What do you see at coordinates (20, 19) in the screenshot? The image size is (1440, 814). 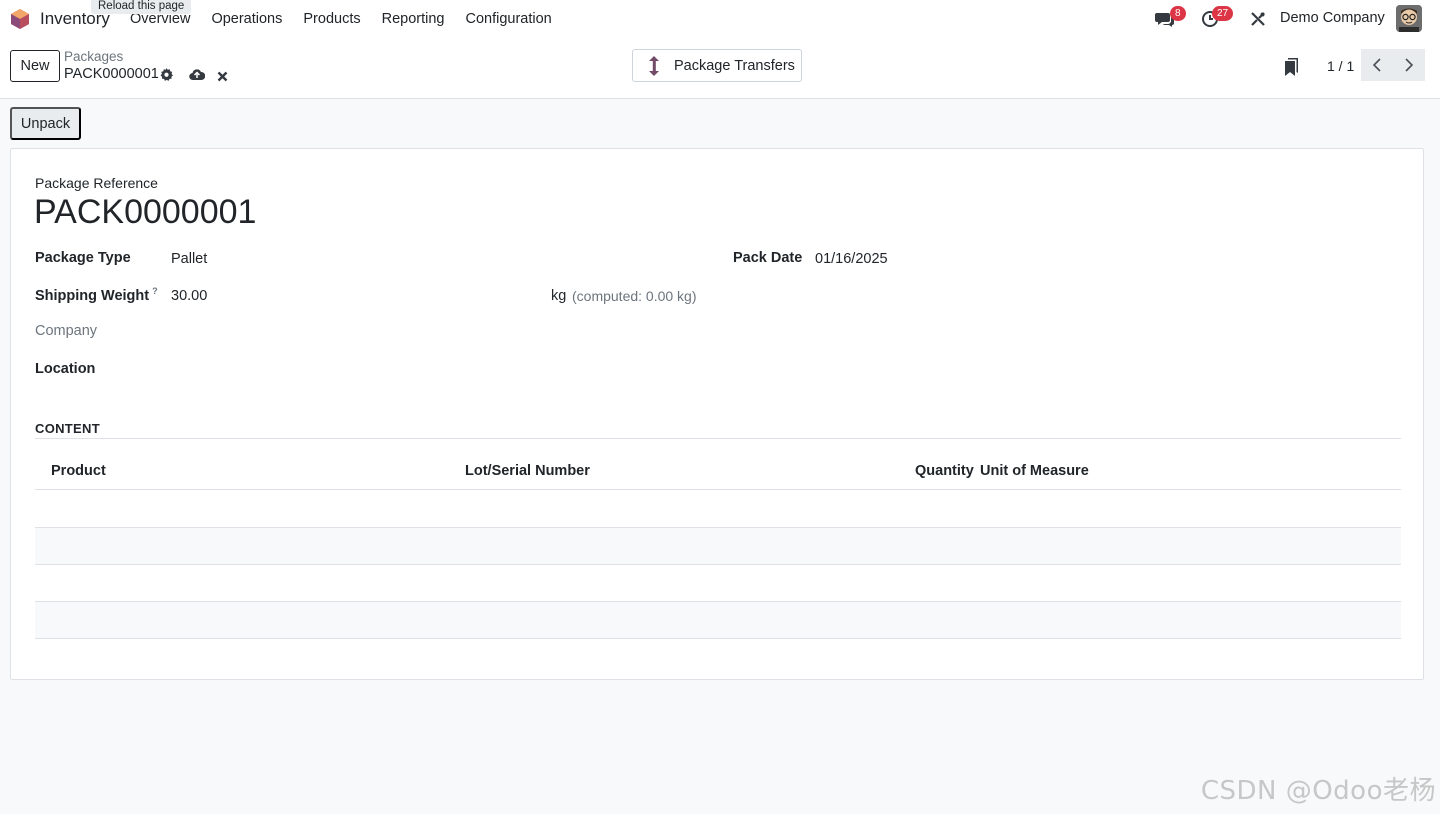 I see `inventory-app-icon` at bounding box center [20, 19].